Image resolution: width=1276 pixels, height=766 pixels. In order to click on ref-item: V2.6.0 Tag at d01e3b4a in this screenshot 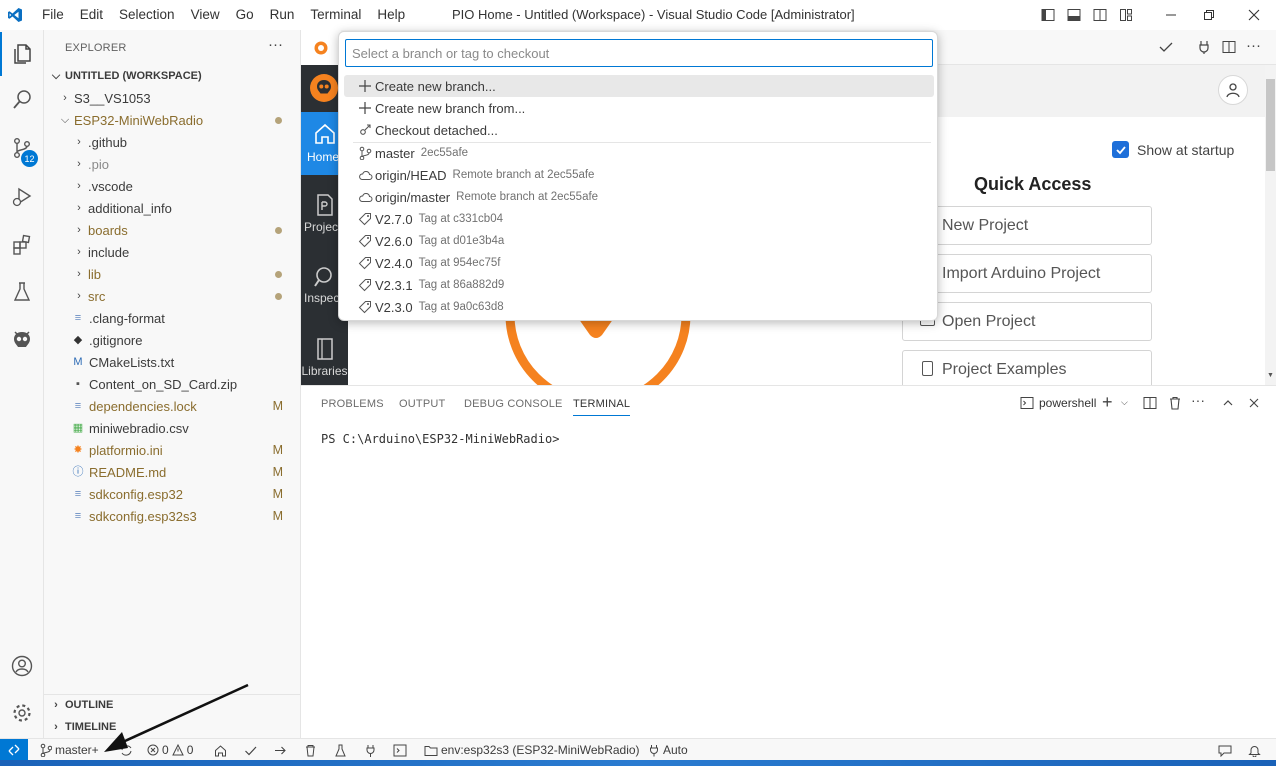, I will do `click(639, 241)`.